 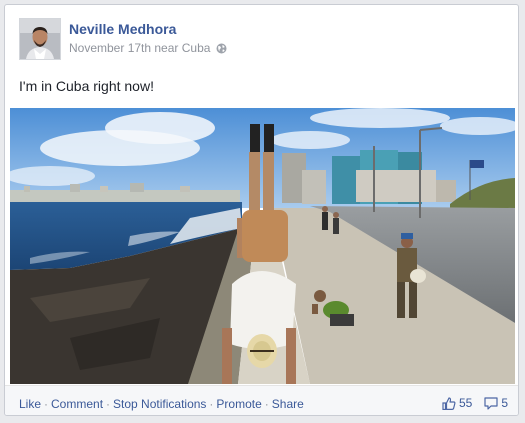 What do you see at coordinates (238, 404) in the screenshot?
I see `promote-link: Promote` at bounding box center [238, 404].